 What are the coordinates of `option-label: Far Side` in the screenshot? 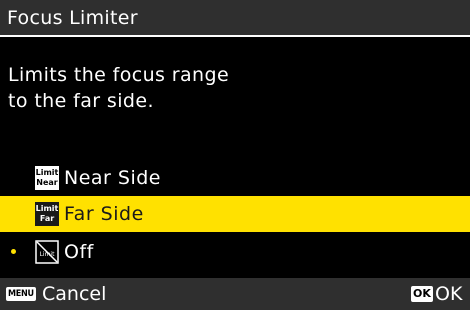 It's located at (104, 214).